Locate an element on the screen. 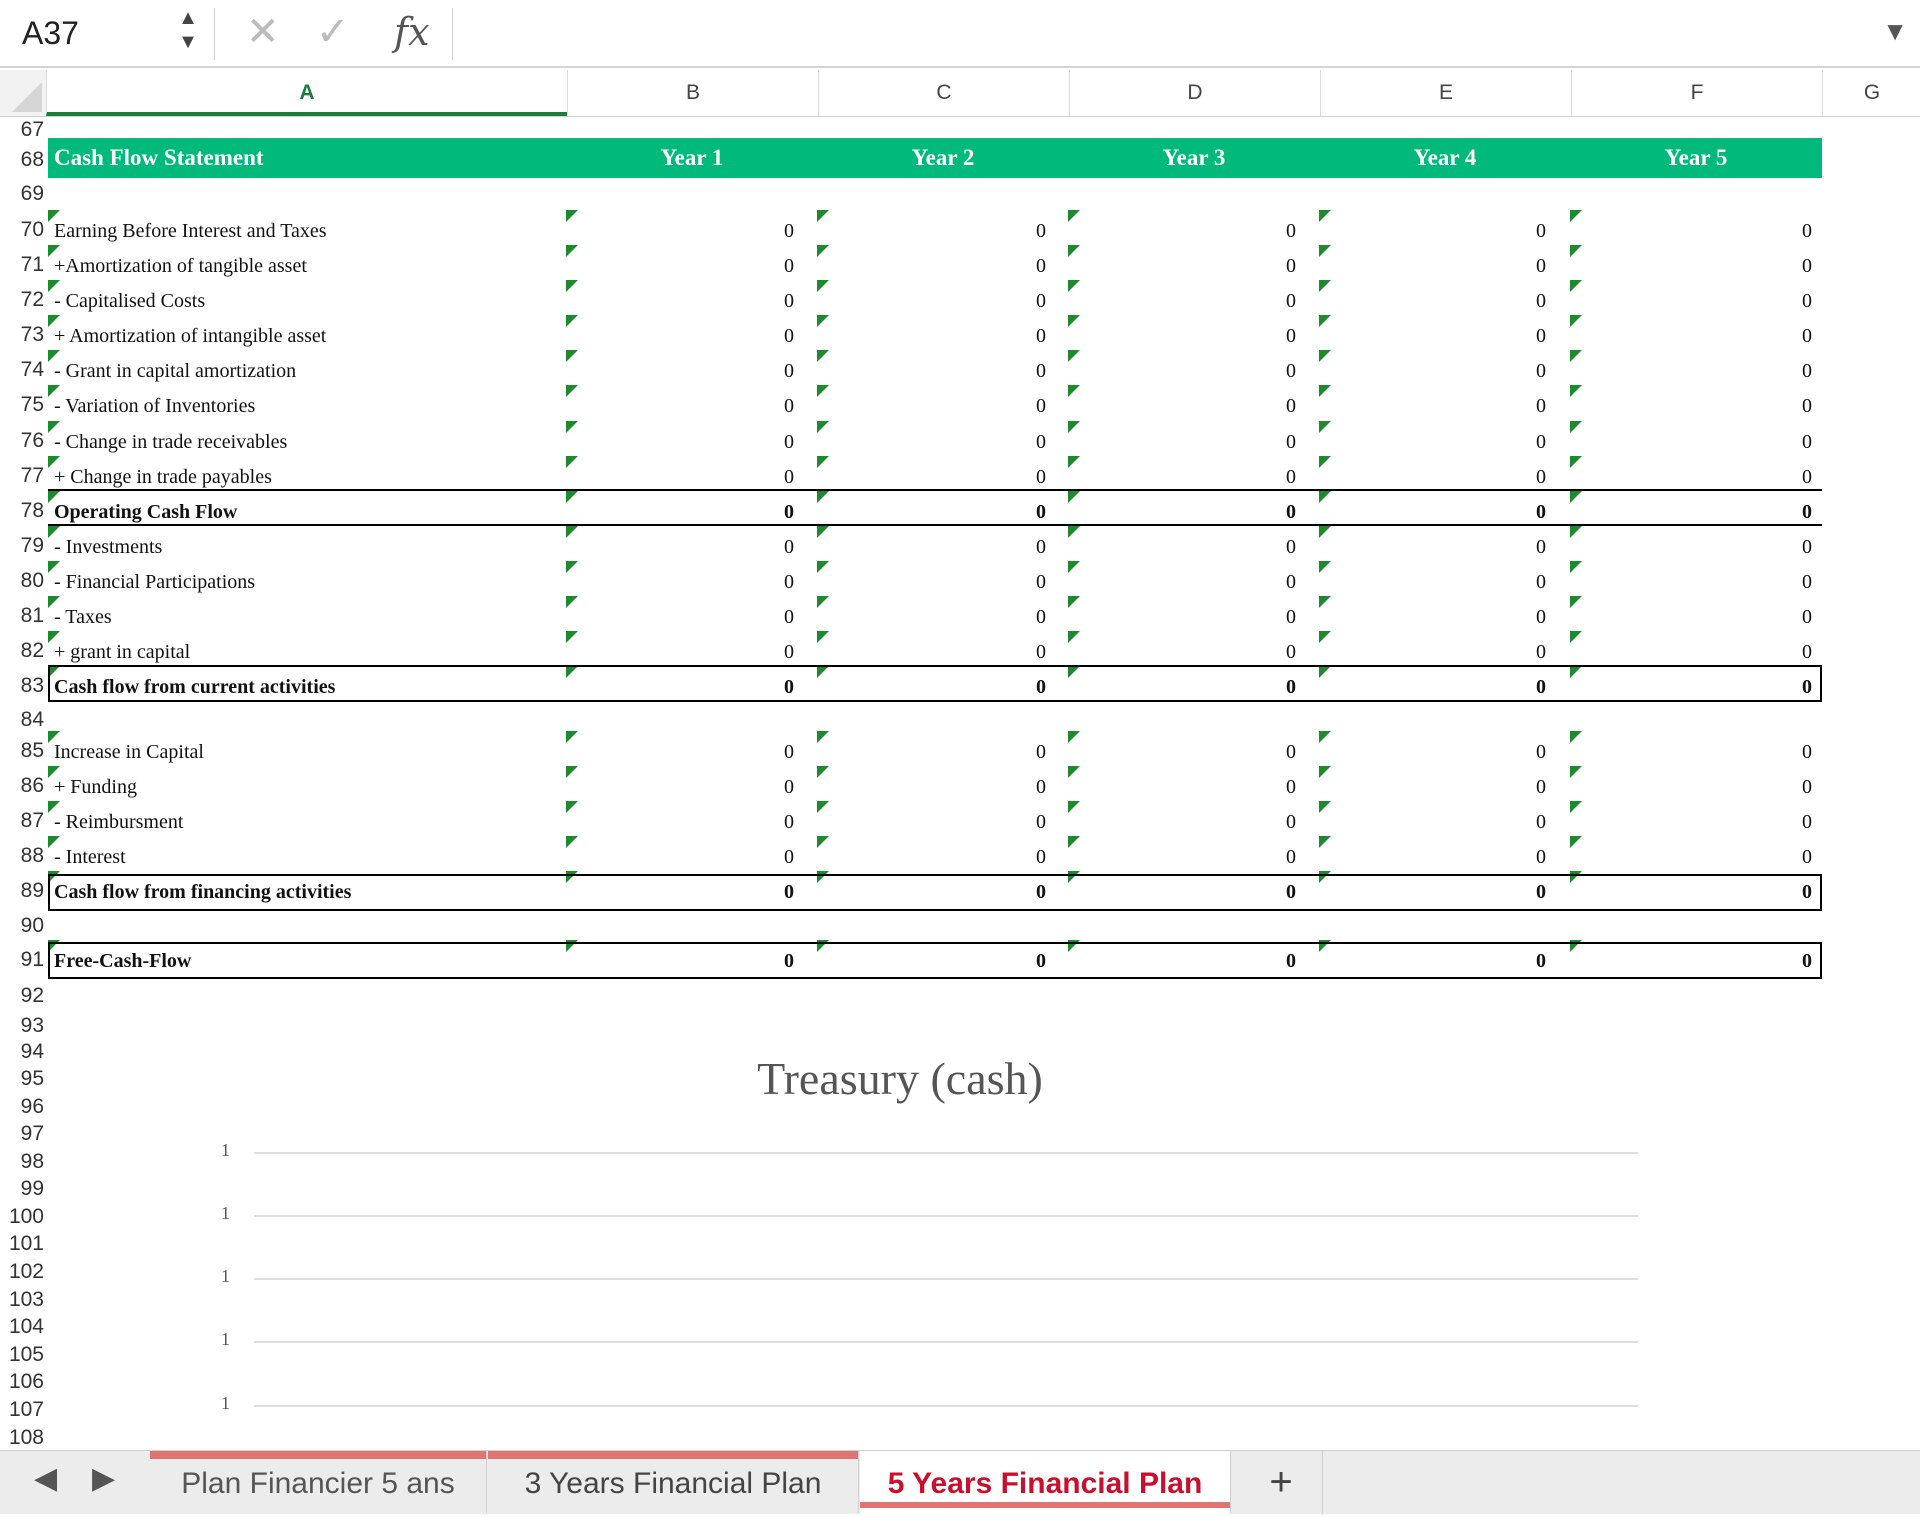  row-label: + Amortization of intangible asset is located at coordinates (190, 336).